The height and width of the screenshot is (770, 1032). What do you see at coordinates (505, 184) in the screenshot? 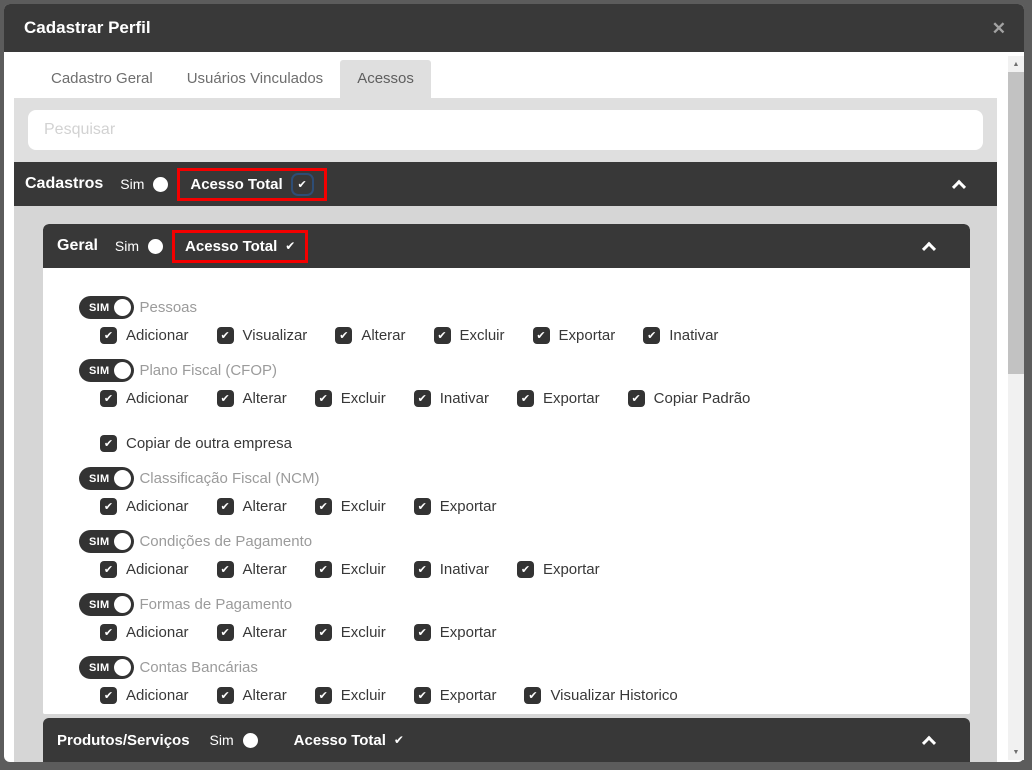
I see `section-header-cadastros: Cadastros Sim Acesso Total ✔` at bounding box center [505, 184].